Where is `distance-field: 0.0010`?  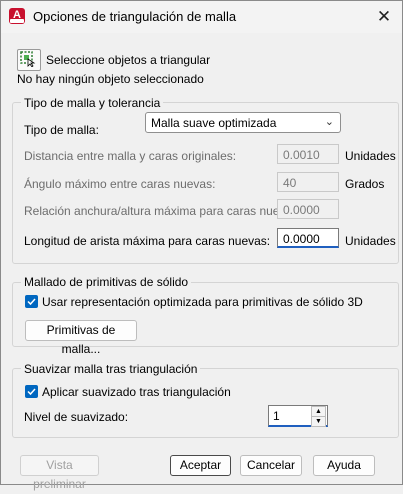 distance-field: 0.0010 is located at coordinates (308, 154).